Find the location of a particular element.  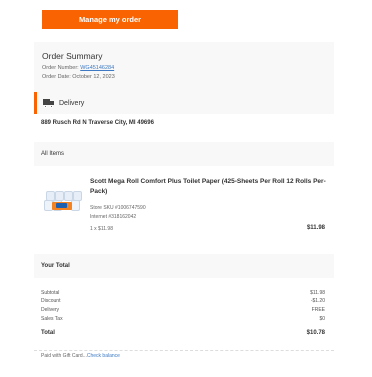

truck-icon is located at coordinates (48, 103).